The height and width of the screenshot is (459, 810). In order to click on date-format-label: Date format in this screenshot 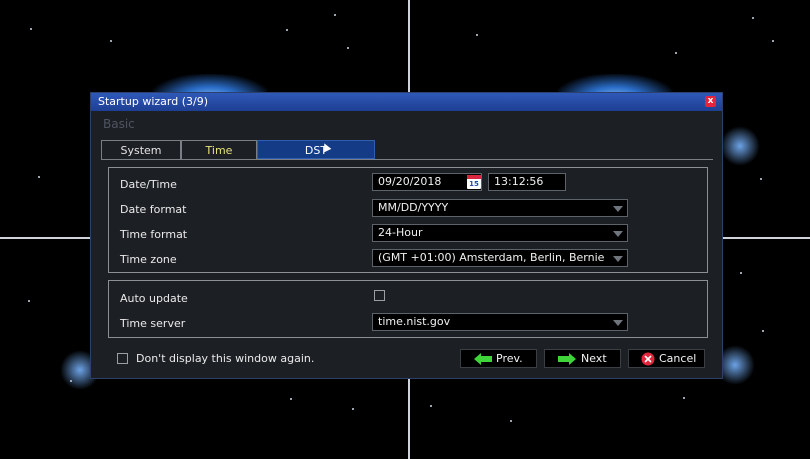, I will do `click(153, 209)`.